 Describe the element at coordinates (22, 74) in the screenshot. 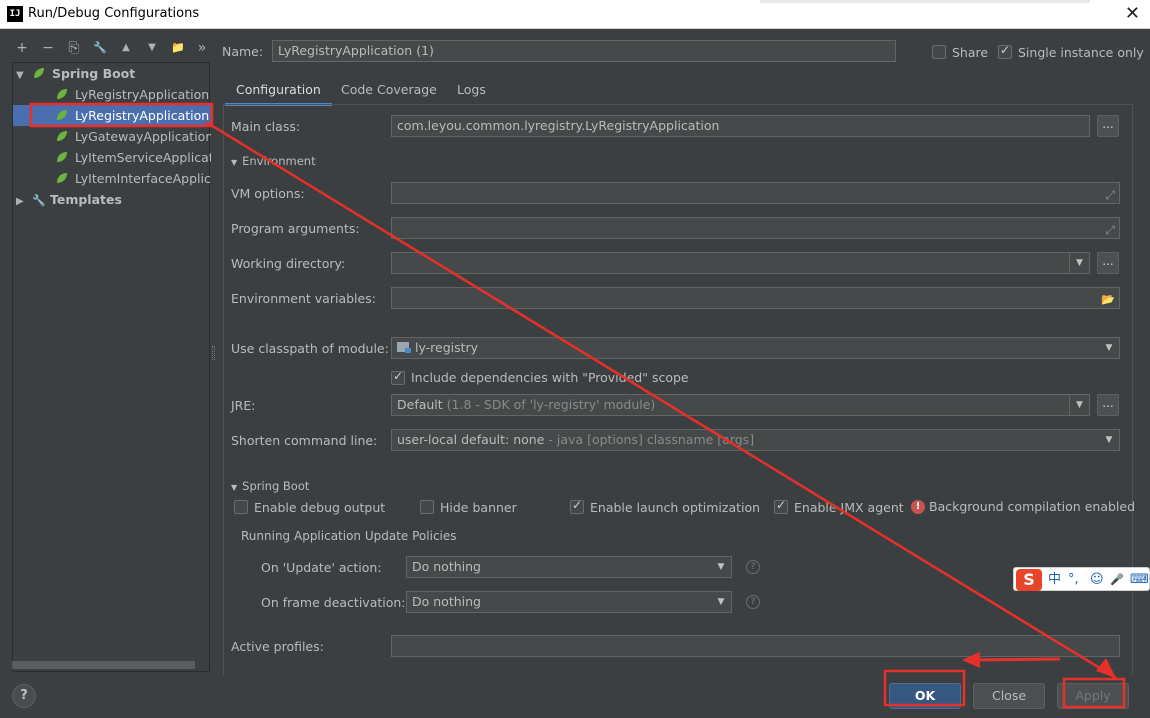

I see `expand-arrow-icon: ▼` at that location.